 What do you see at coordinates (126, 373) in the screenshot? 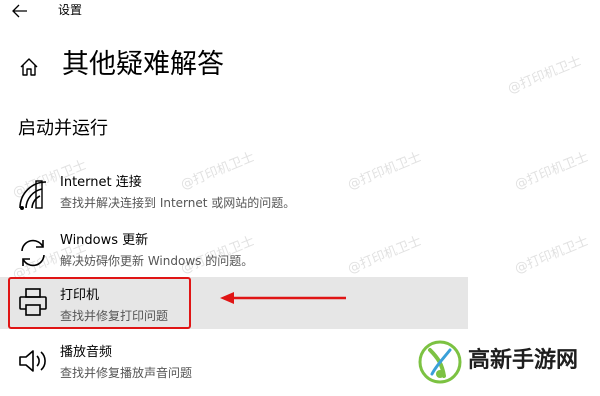
I see `item-description: 查找并修复播放声音问题` at bounding box center [126, 373].